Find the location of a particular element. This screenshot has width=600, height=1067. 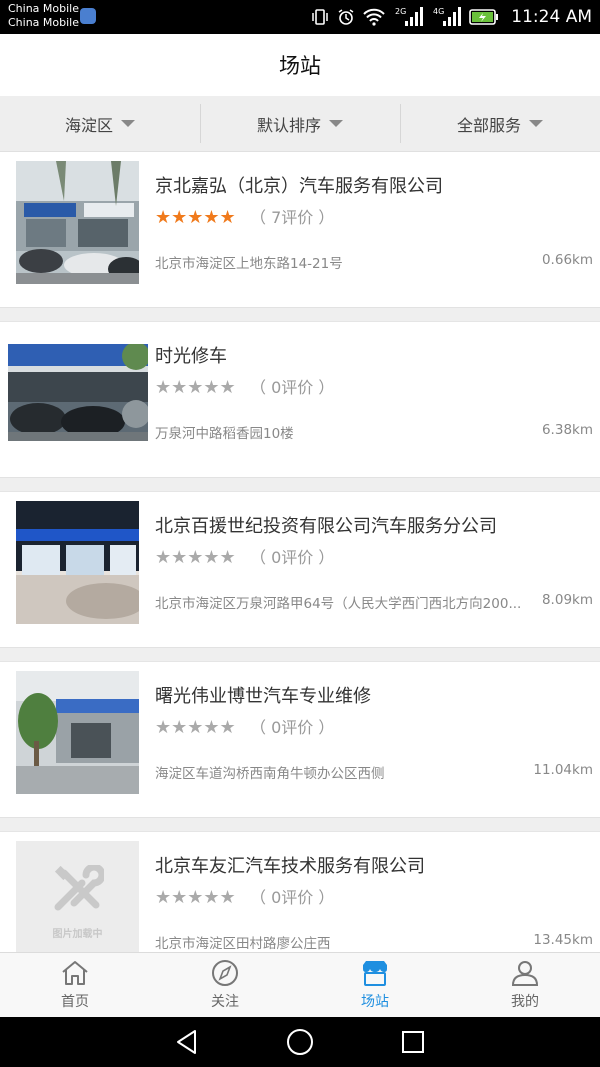

sort-filter: 默认排序 is located at coordinates (300, 123).